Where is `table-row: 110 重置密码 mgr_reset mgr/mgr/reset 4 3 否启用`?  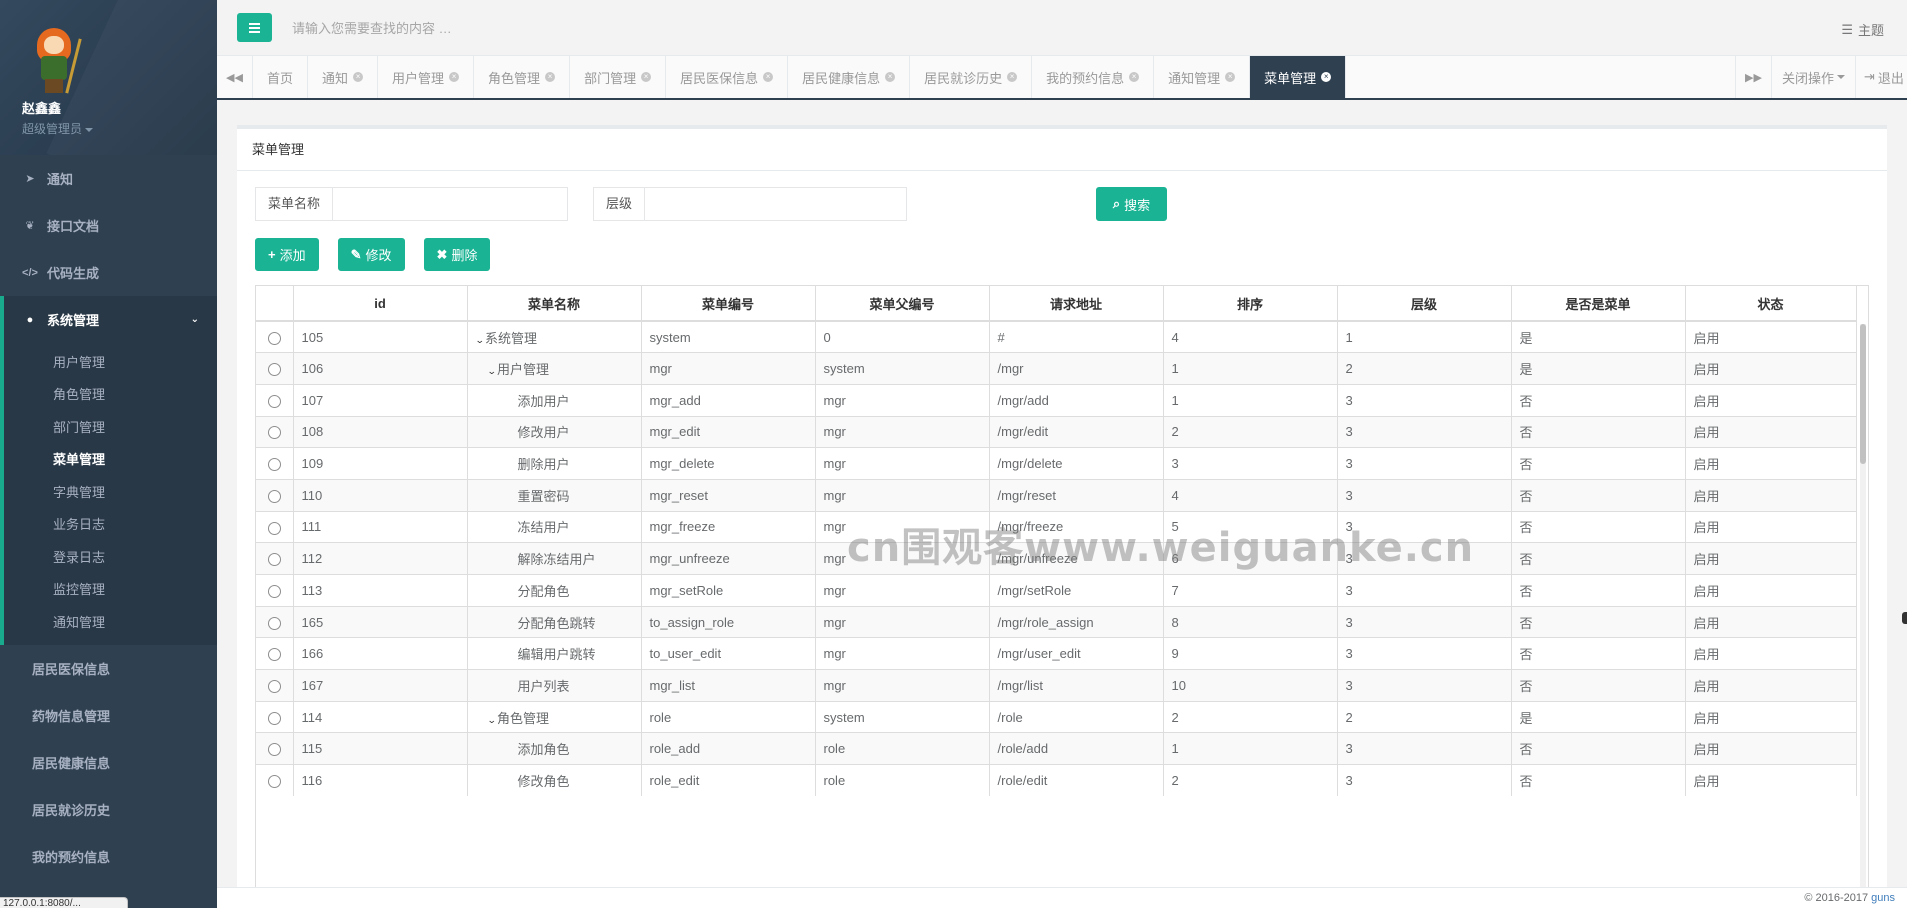 table-row: 110 重置密码 mgr_reset mgr/mgr/reset 4 3 否启用 is located at coordinates (1056, 495).